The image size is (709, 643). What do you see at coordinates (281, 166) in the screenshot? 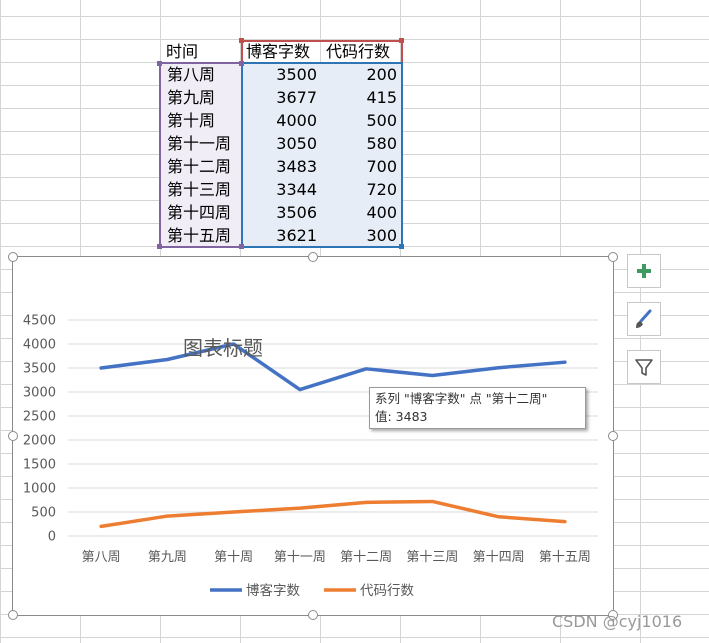
I see `blog-words-cell: 3483` at bounding box center [281, 166].